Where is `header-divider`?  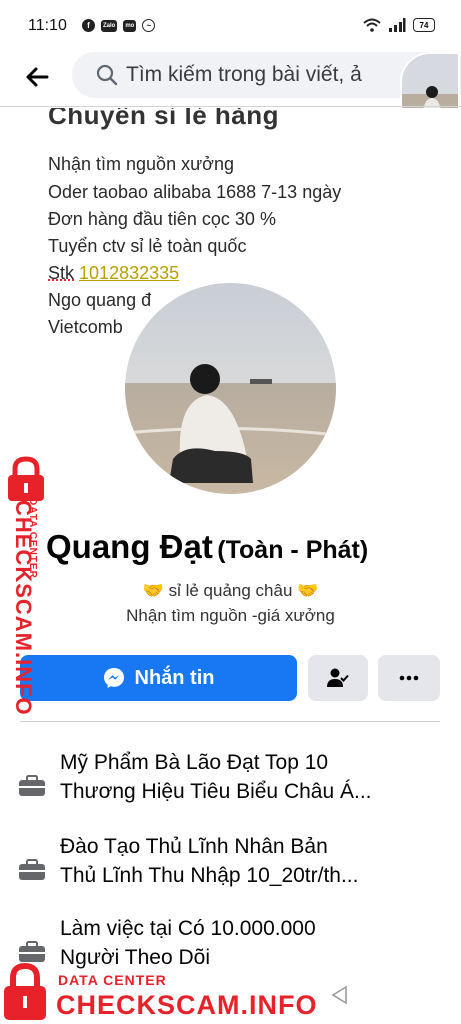 header-divider is located at coordinates (230, 106).